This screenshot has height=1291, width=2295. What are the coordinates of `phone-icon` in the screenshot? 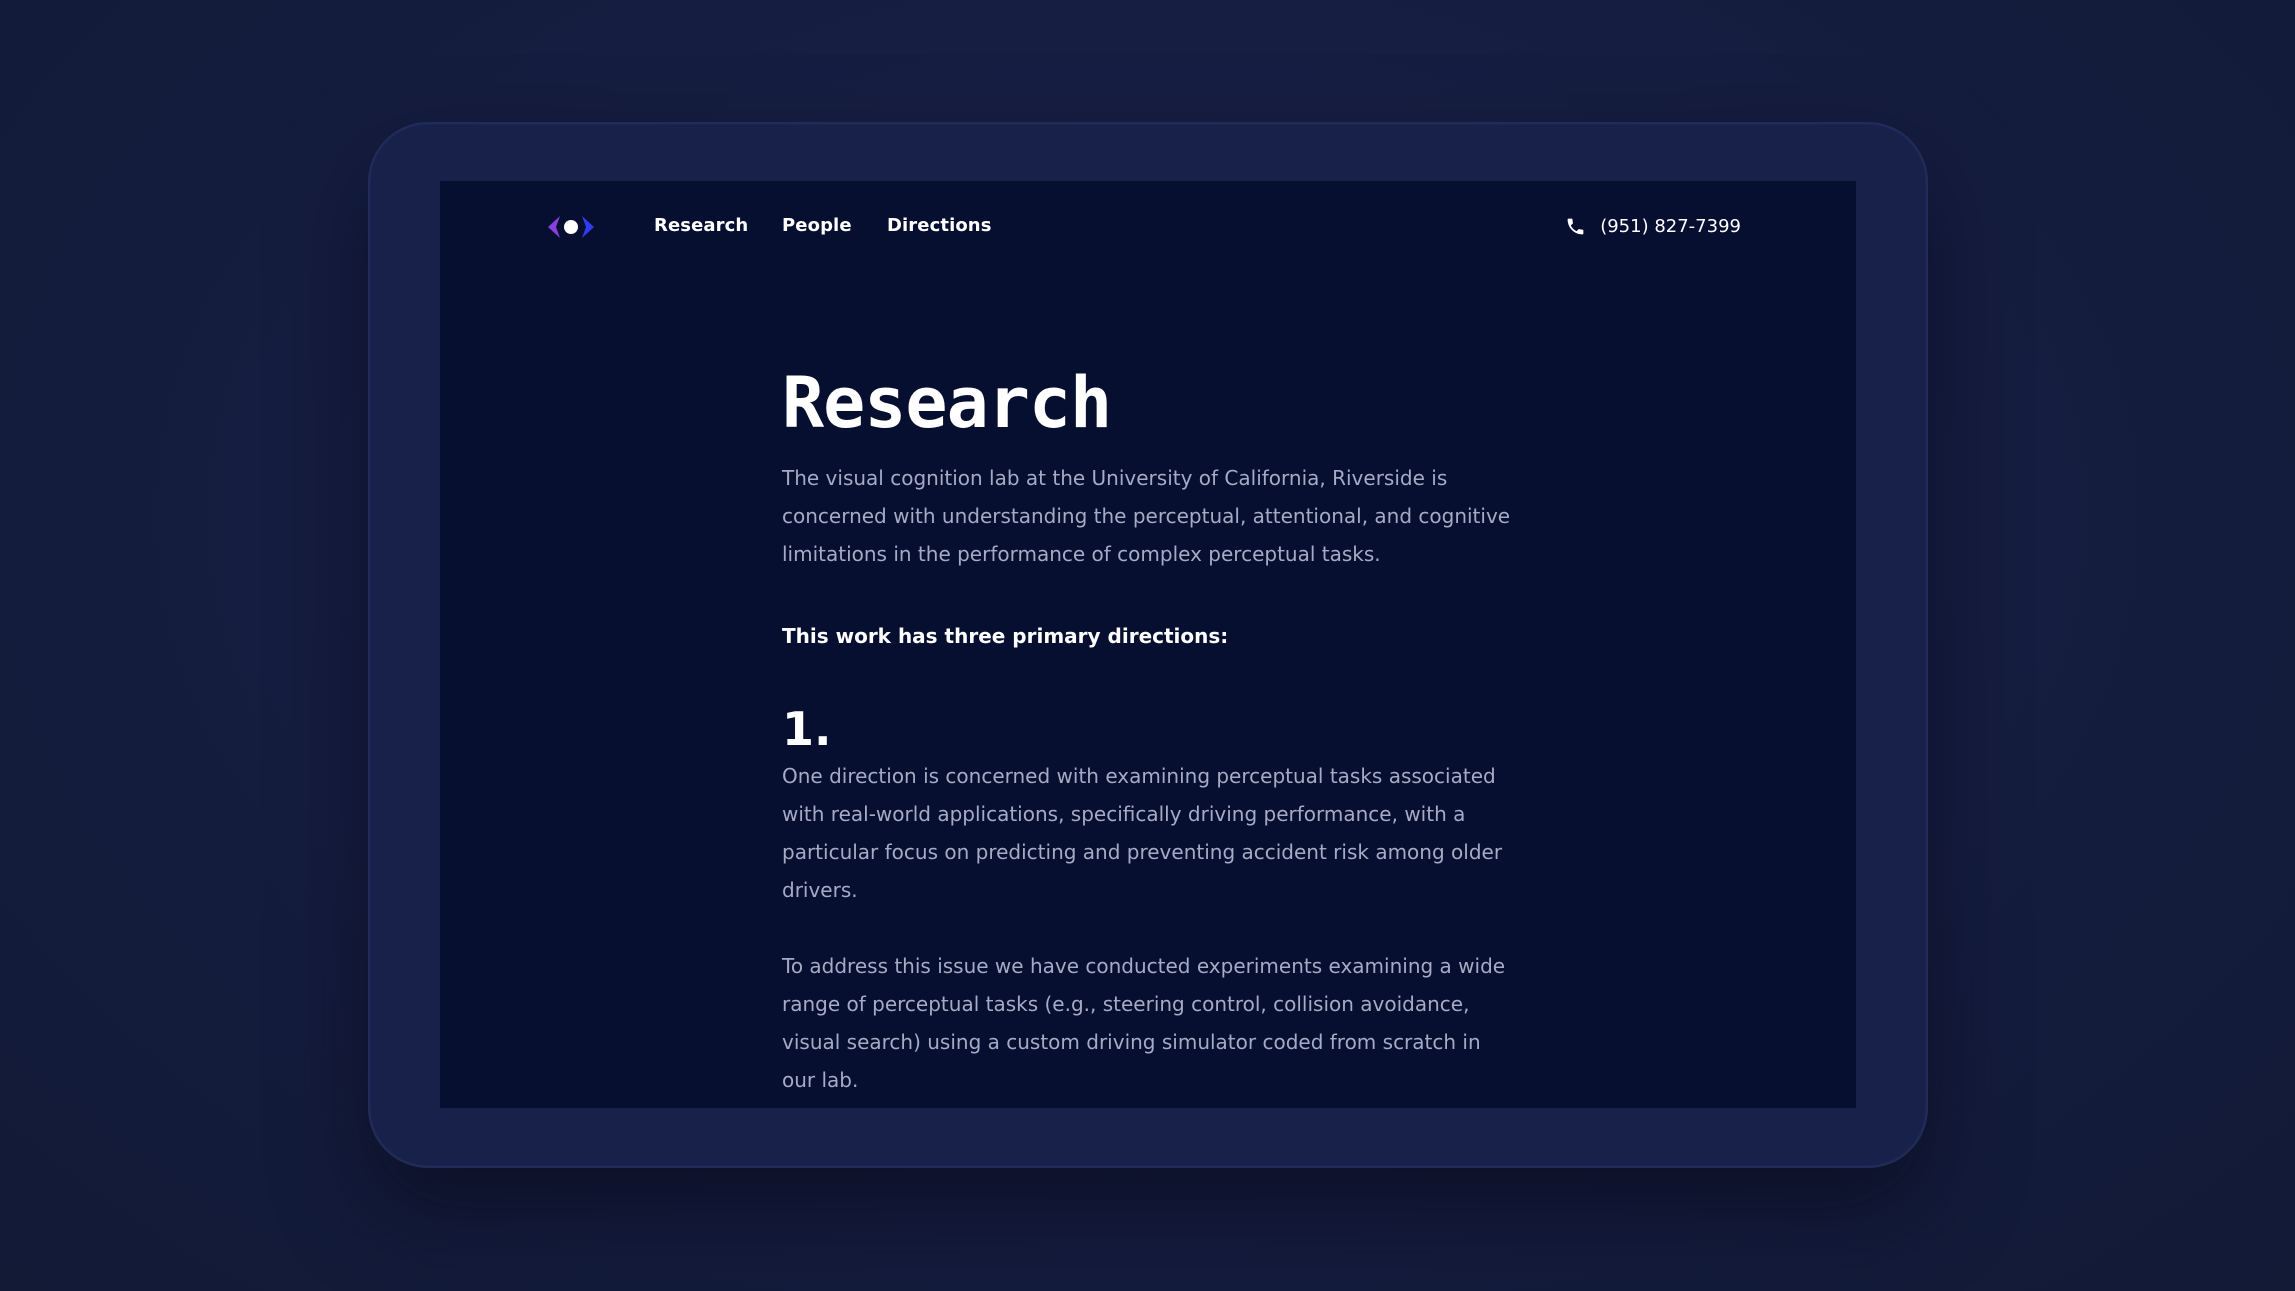 It's located at (1575, 226).